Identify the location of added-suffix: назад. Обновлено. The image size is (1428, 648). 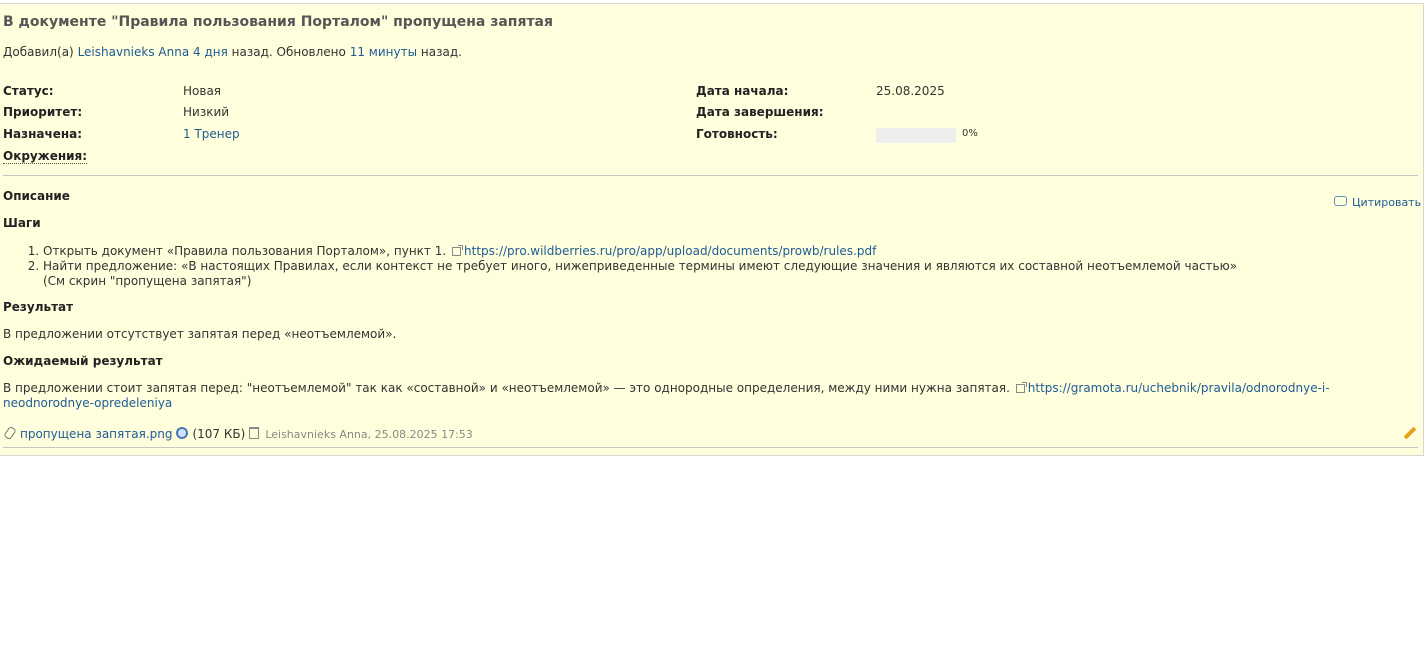
(288, 52).